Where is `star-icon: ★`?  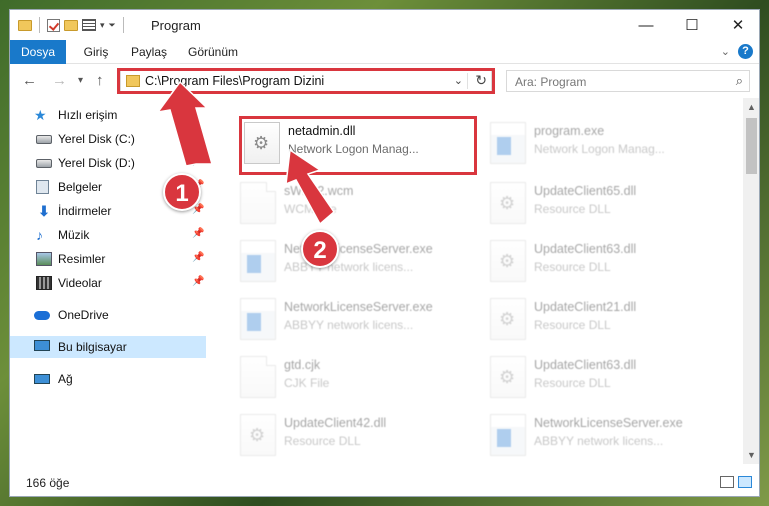
star-icon: ★ is located at coordinates (40, 115).